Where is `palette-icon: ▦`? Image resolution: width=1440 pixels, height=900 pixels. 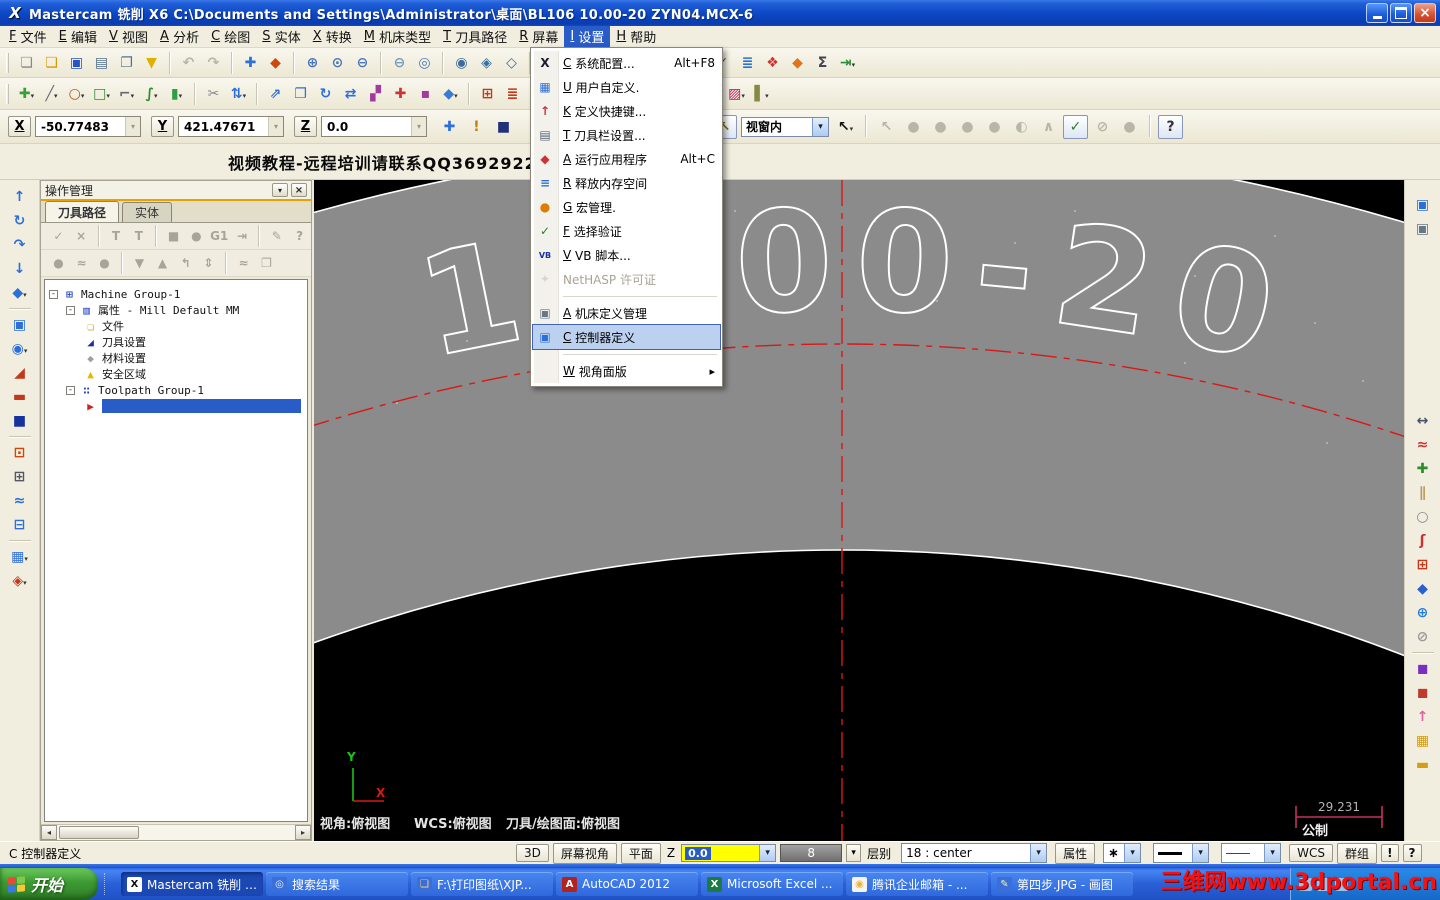
palette-icon: ▦ is located at coordinates (1423, 741).